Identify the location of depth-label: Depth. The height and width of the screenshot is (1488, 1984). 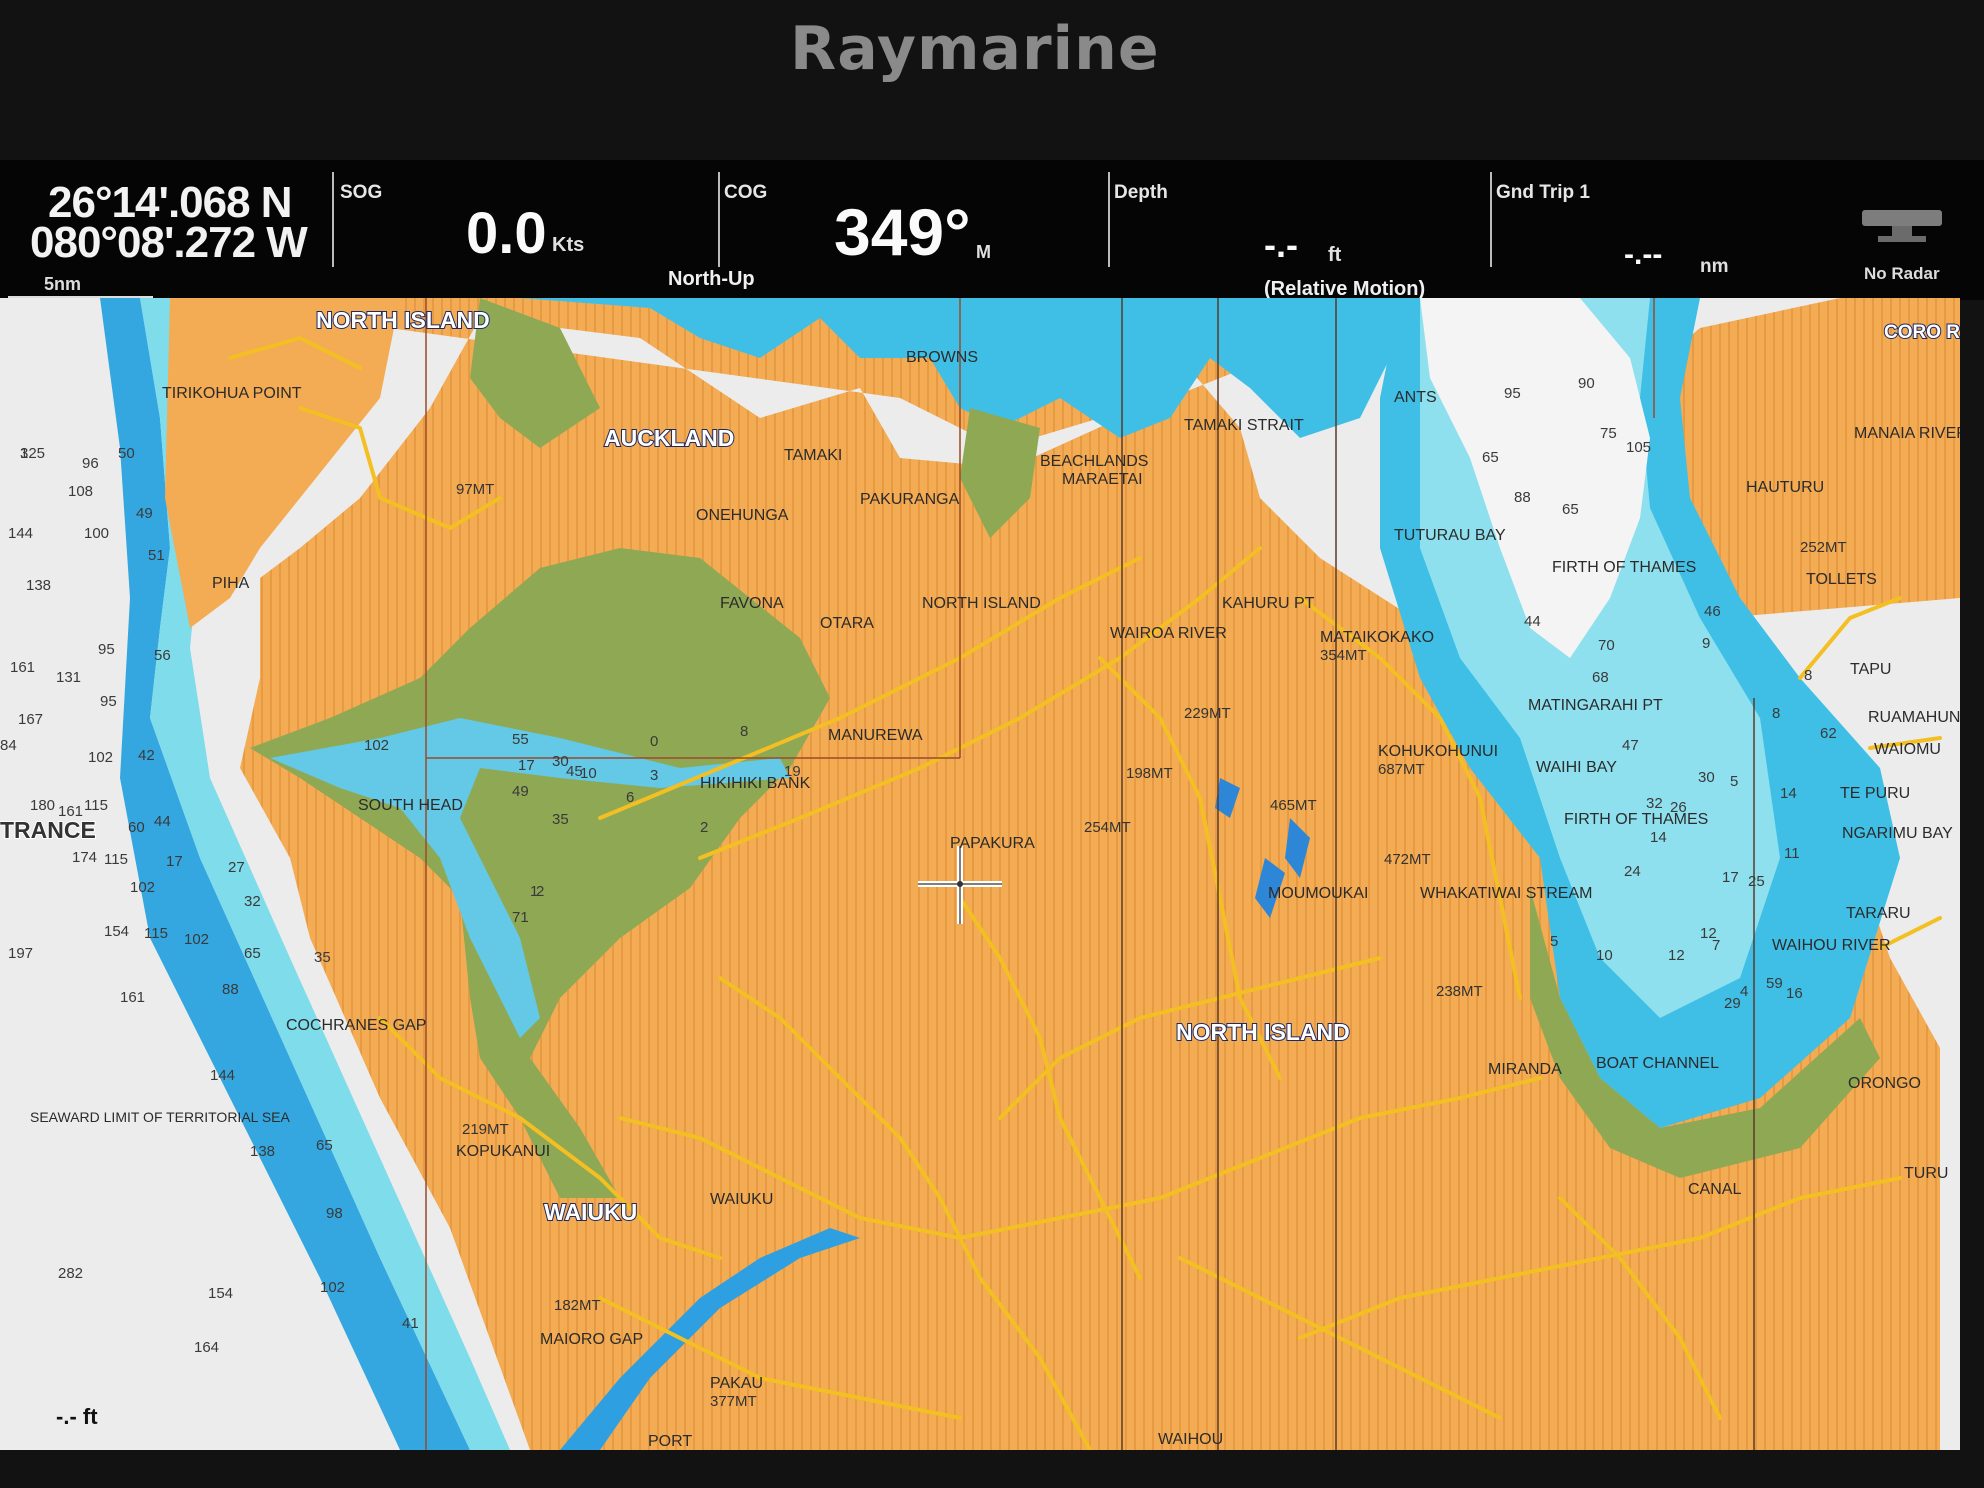
(1141, 192).